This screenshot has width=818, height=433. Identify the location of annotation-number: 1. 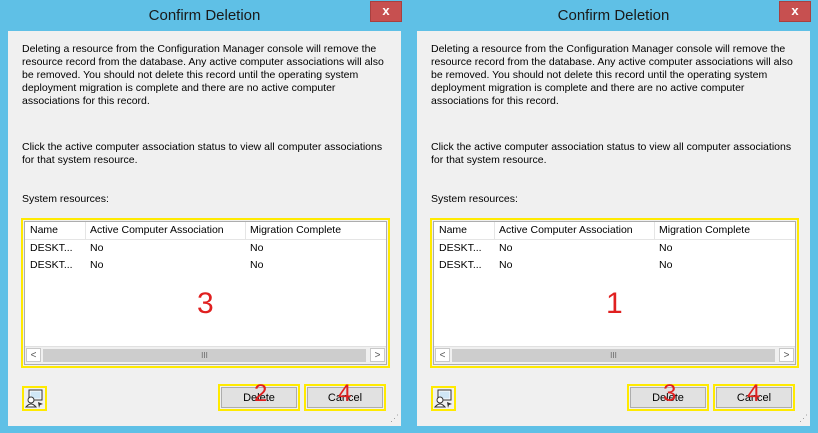
(614, 303).